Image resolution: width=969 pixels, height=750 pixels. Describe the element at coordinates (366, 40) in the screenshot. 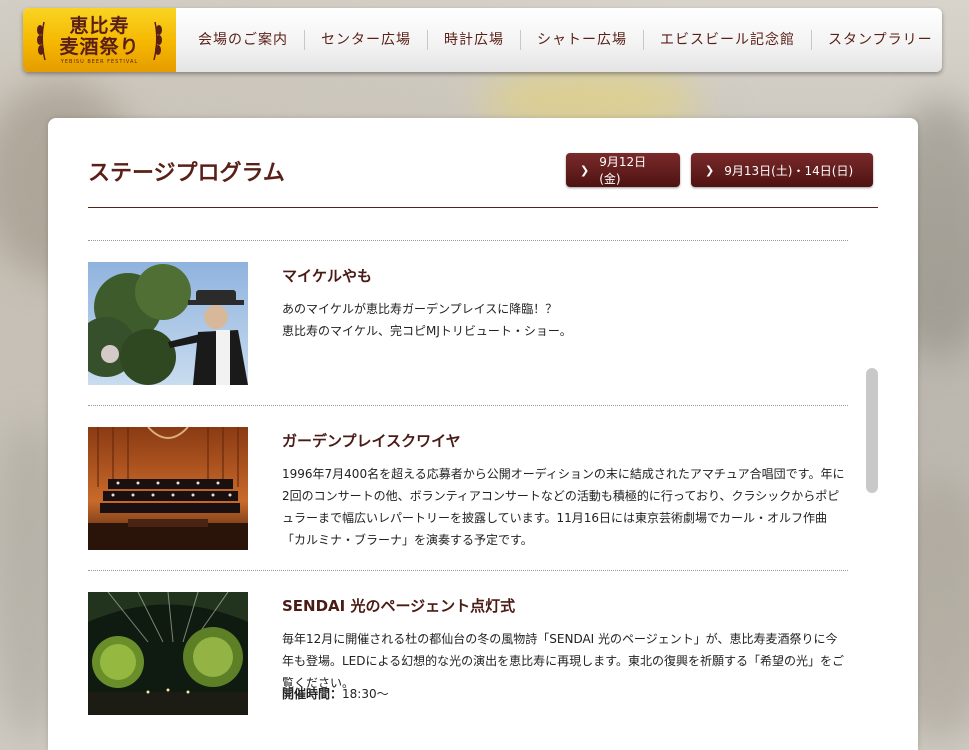

I see `nav-center-plaza: センター広場` at that location.